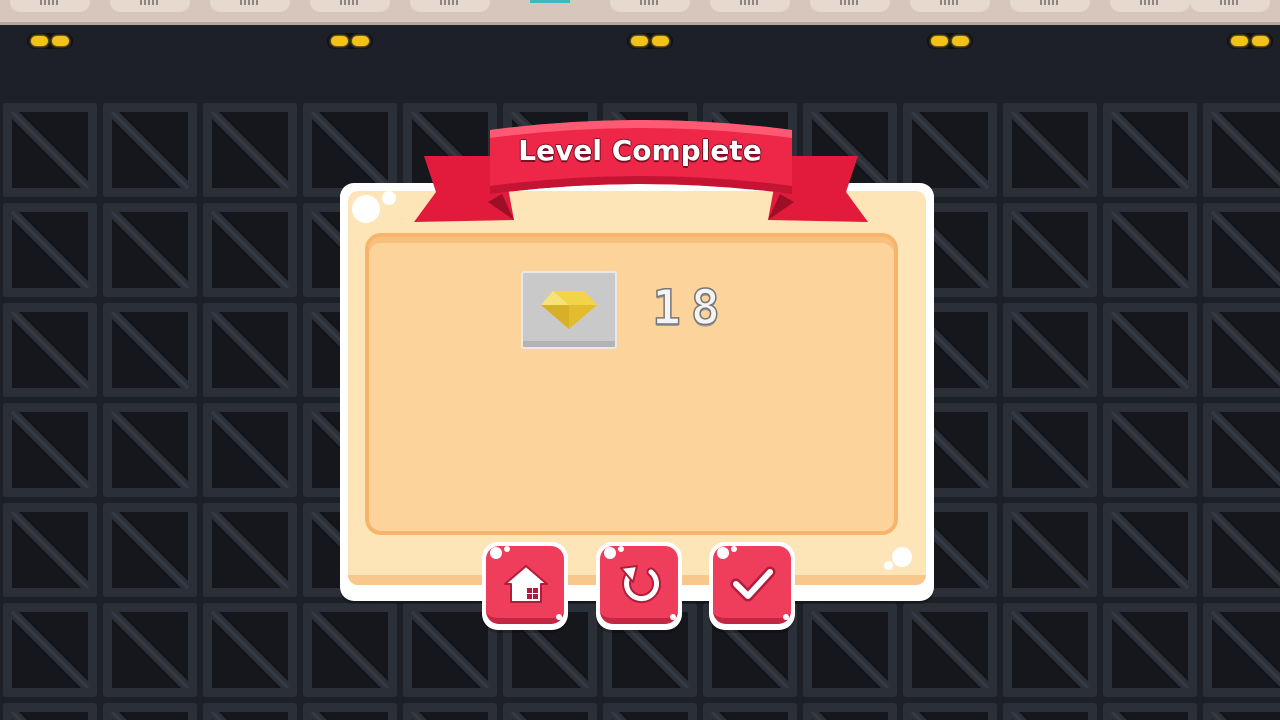 This screenshot has height=720, width=1280. What do you see at coordinates (690, 308) in the screenshot?
I see `reward-count: 18` at bounding box center [690, 308].